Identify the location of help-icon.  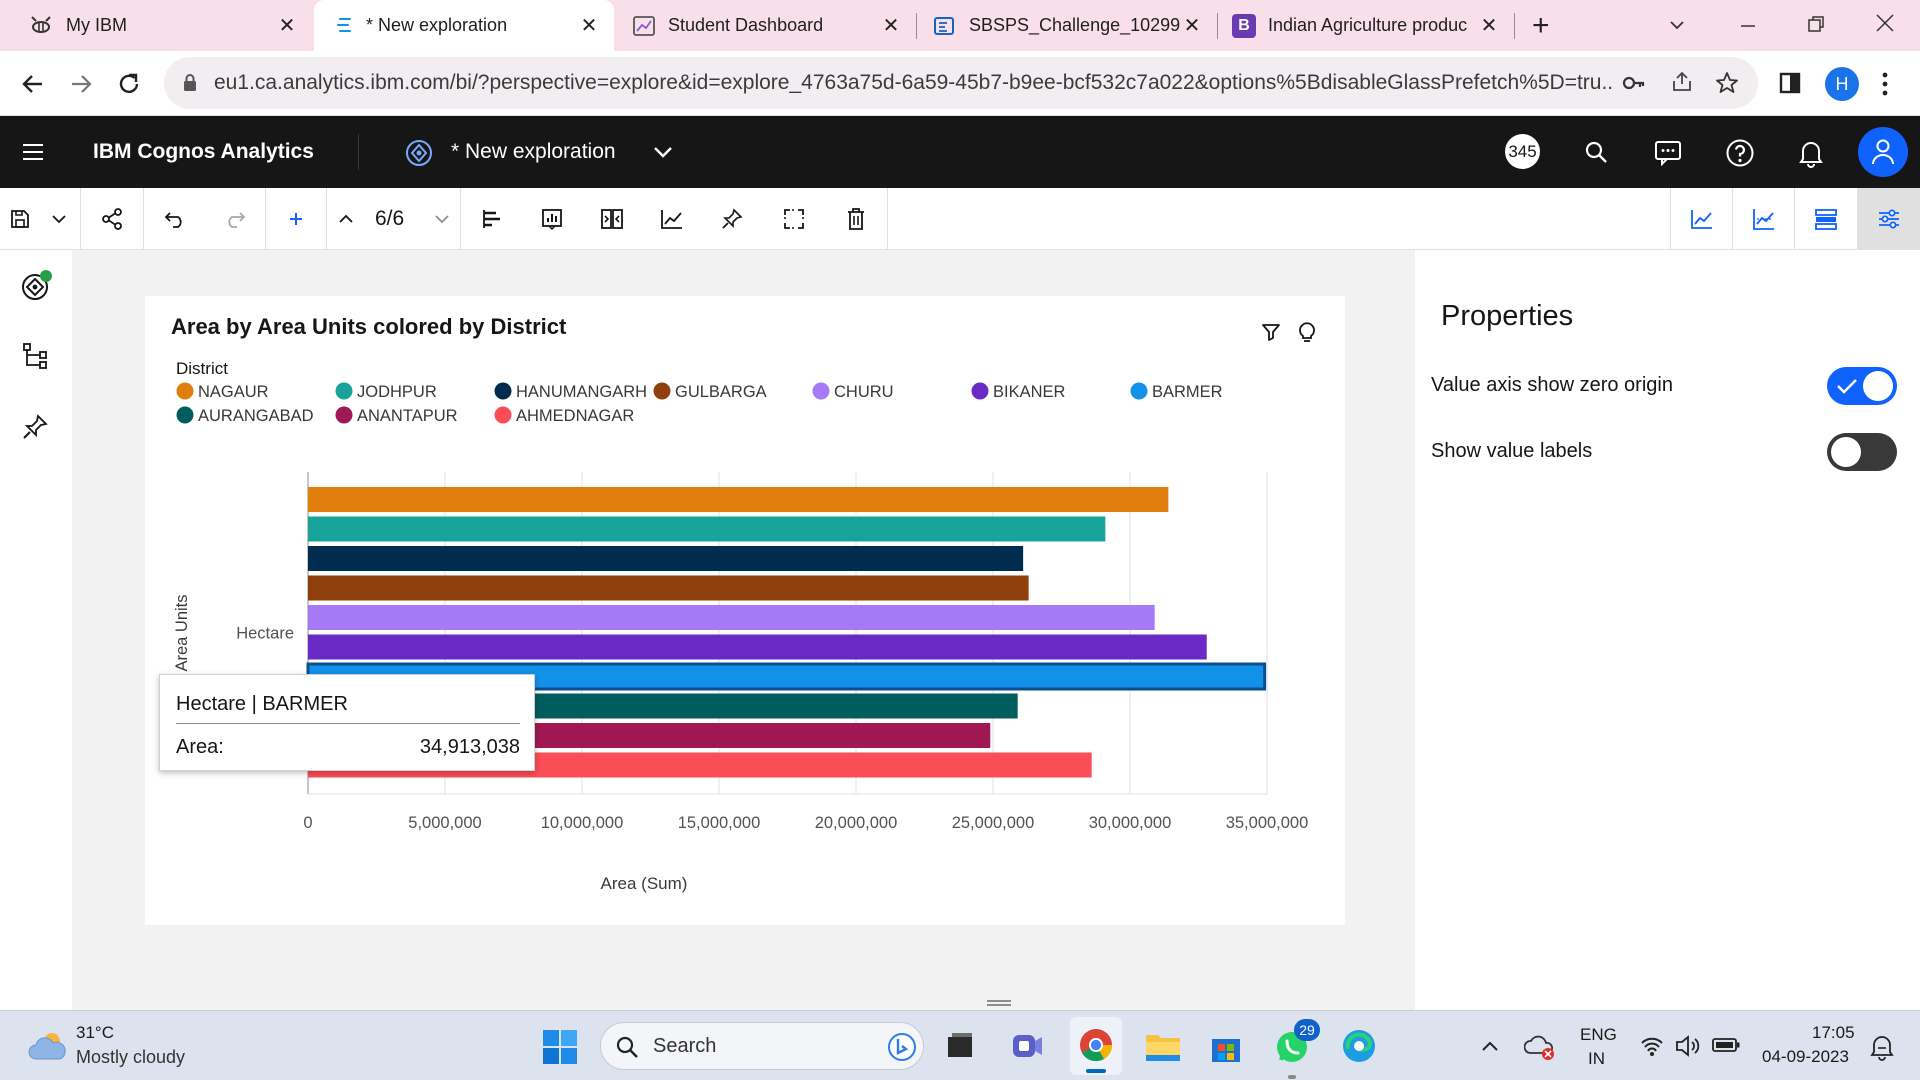
(1740, 153).